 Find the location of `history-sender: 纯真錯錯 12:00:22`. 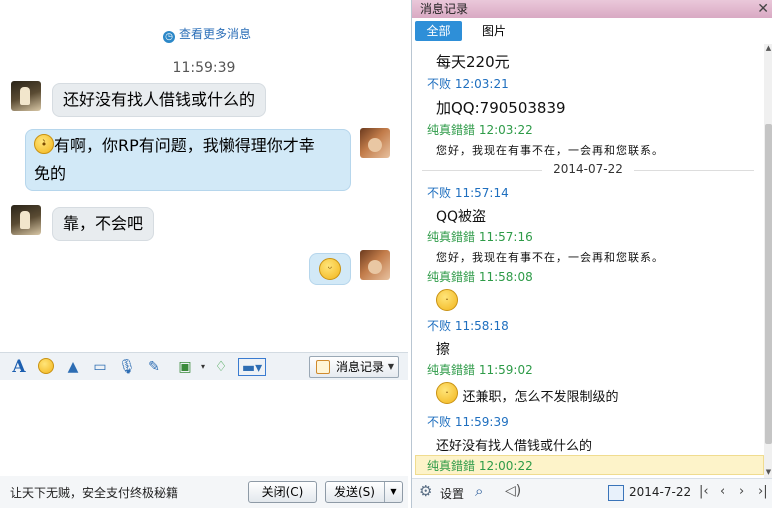

history-sender: 纯真錯錯 12:00:22 is located at coordinates (480, 466).